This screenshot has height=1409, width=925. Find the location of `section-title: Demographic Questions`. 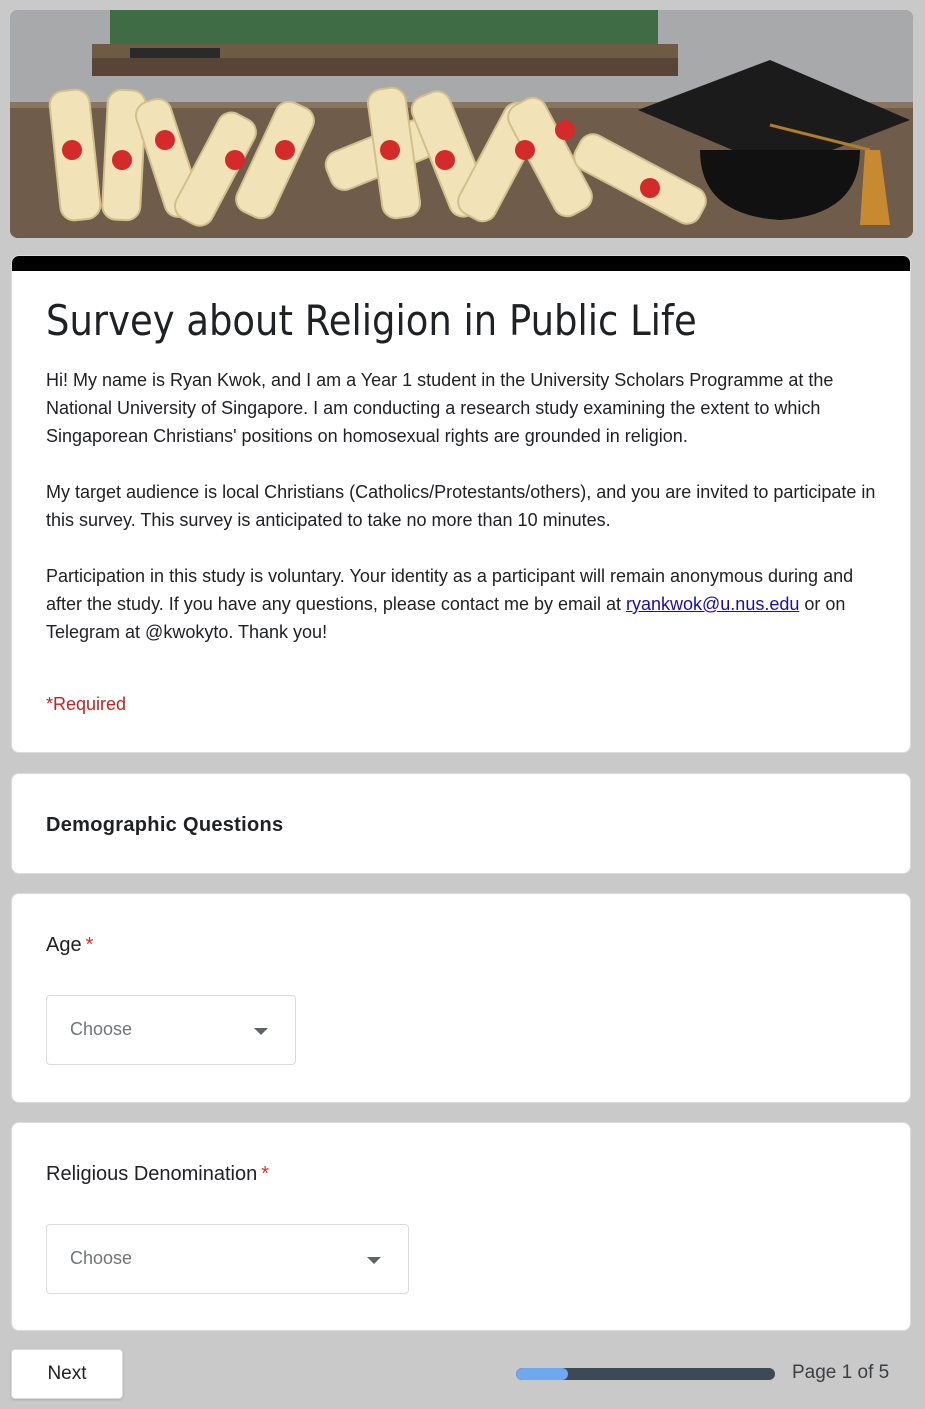

section-title: Demographic Questions is located at coordinates (165, 825).